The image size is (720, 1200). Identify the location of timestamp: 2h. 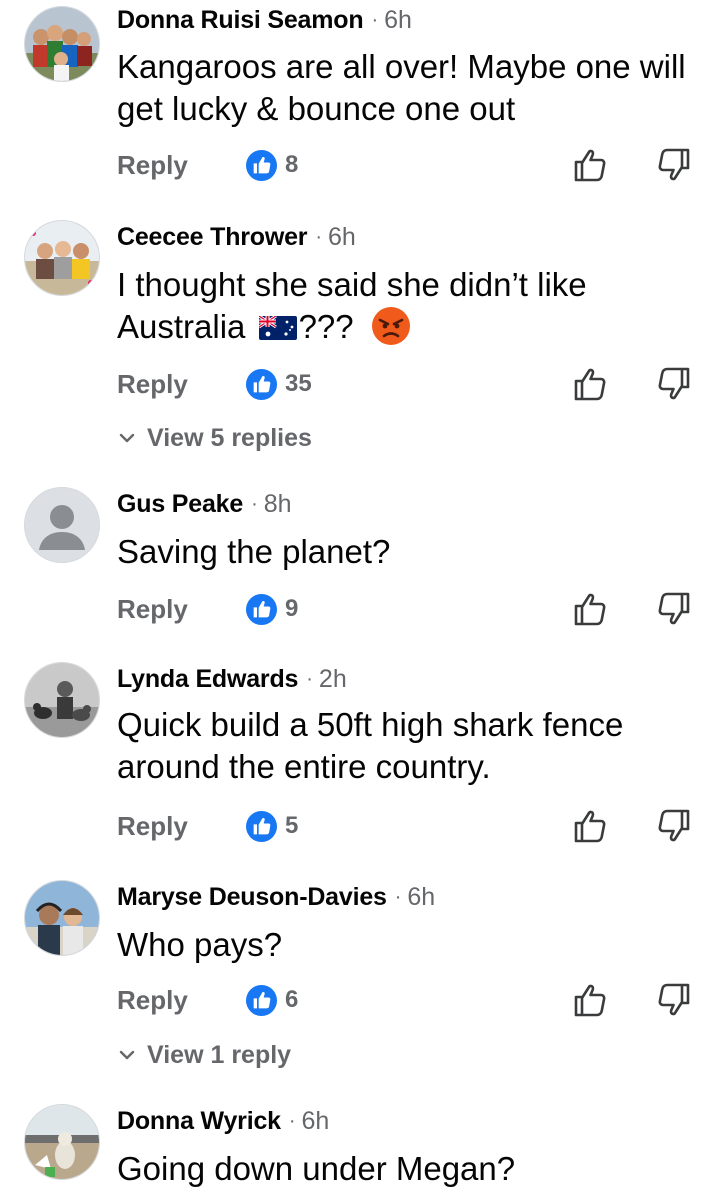
(333, 679).